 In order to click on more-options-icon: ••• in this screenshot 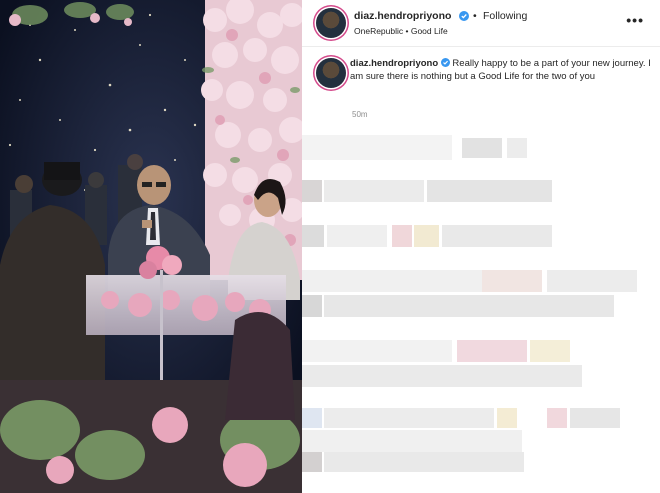, I will do `click(635, 20)`.